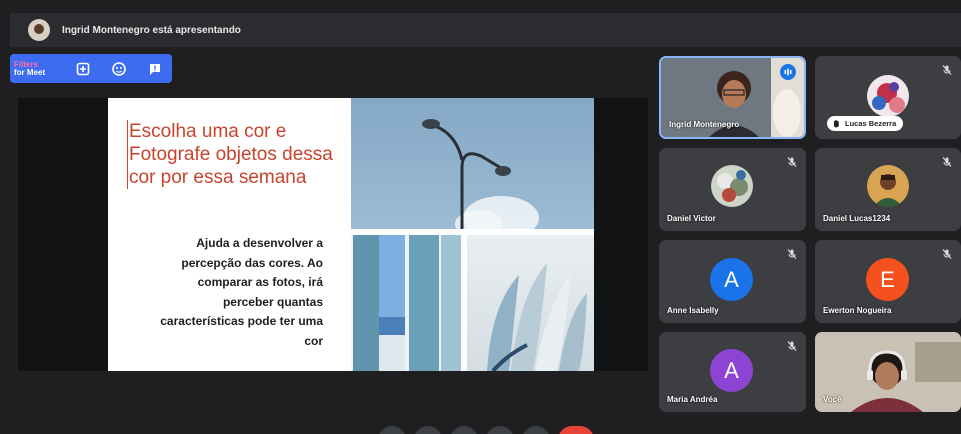  What do you see at coordinates (836, 123) in the screenshot?
I see `hand-raised-icon` at bounding box center [836, 123].